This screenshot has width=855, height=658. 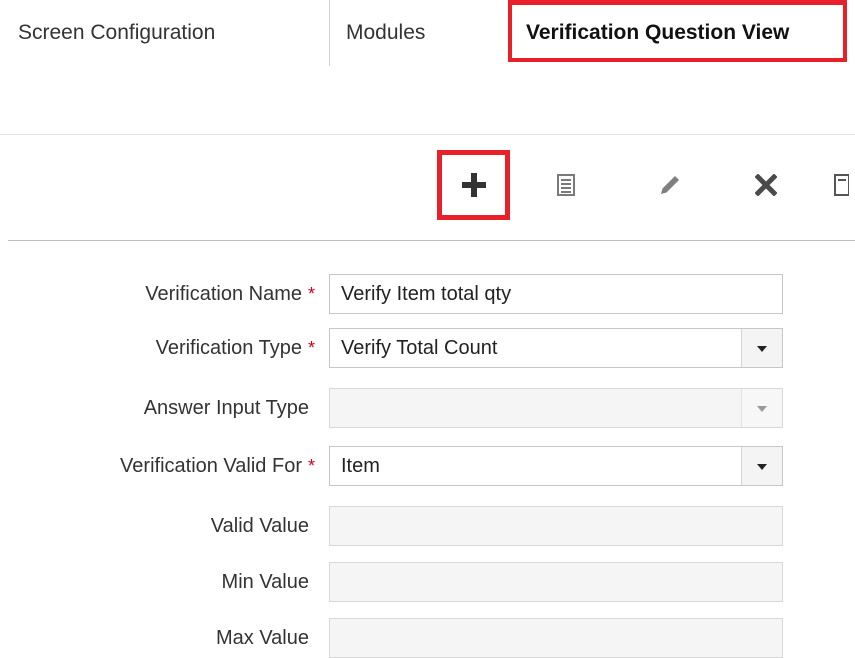 What do you see at coordinates (427, 190) in the screenshot?
I see `toolbar` at bounding box center [427, 190].